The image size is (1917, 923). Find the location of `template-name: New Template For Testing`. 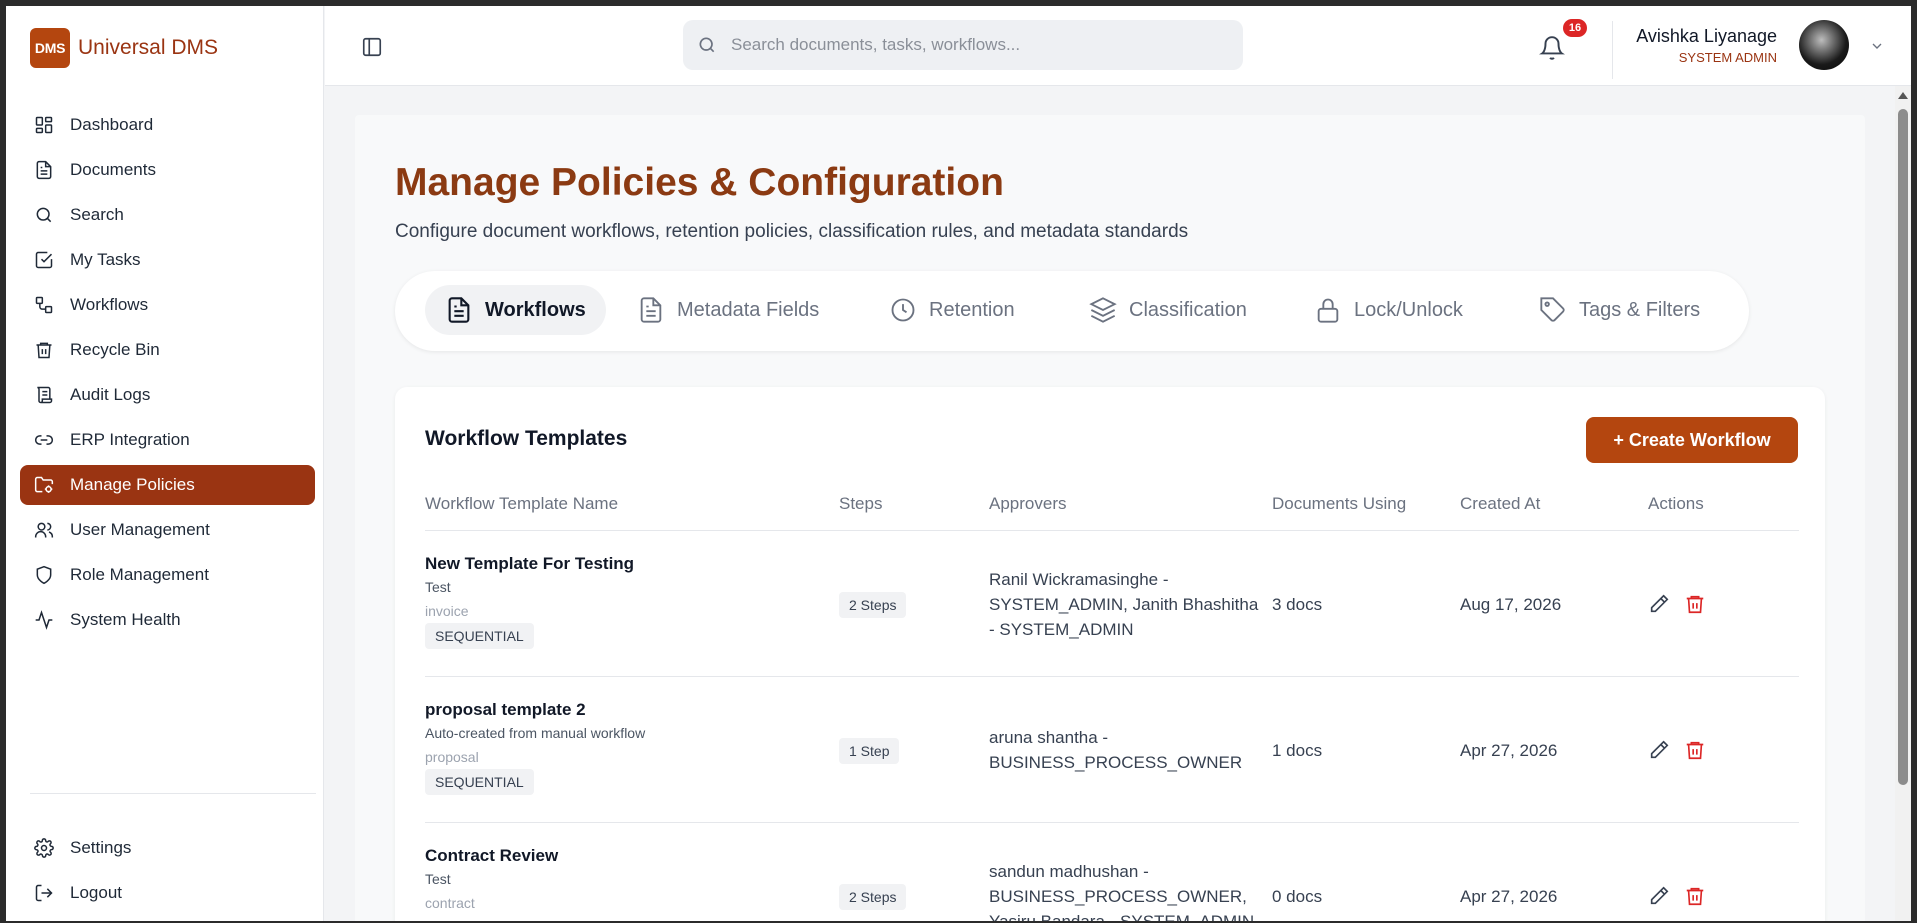

template-name: New Template For Testing is located at coordinates (530, 563).